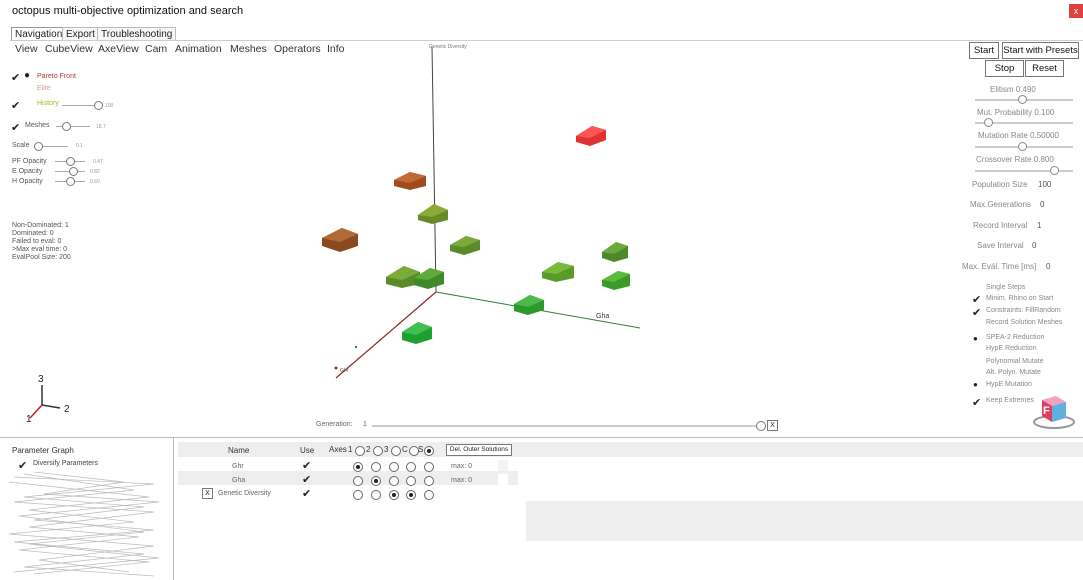 The image size is (1083, 580). What do you see at coordinates (306, 479) in the screenshot?
I see `row-gha-use-check-icon: ✔` at bounding box center [306, 479].